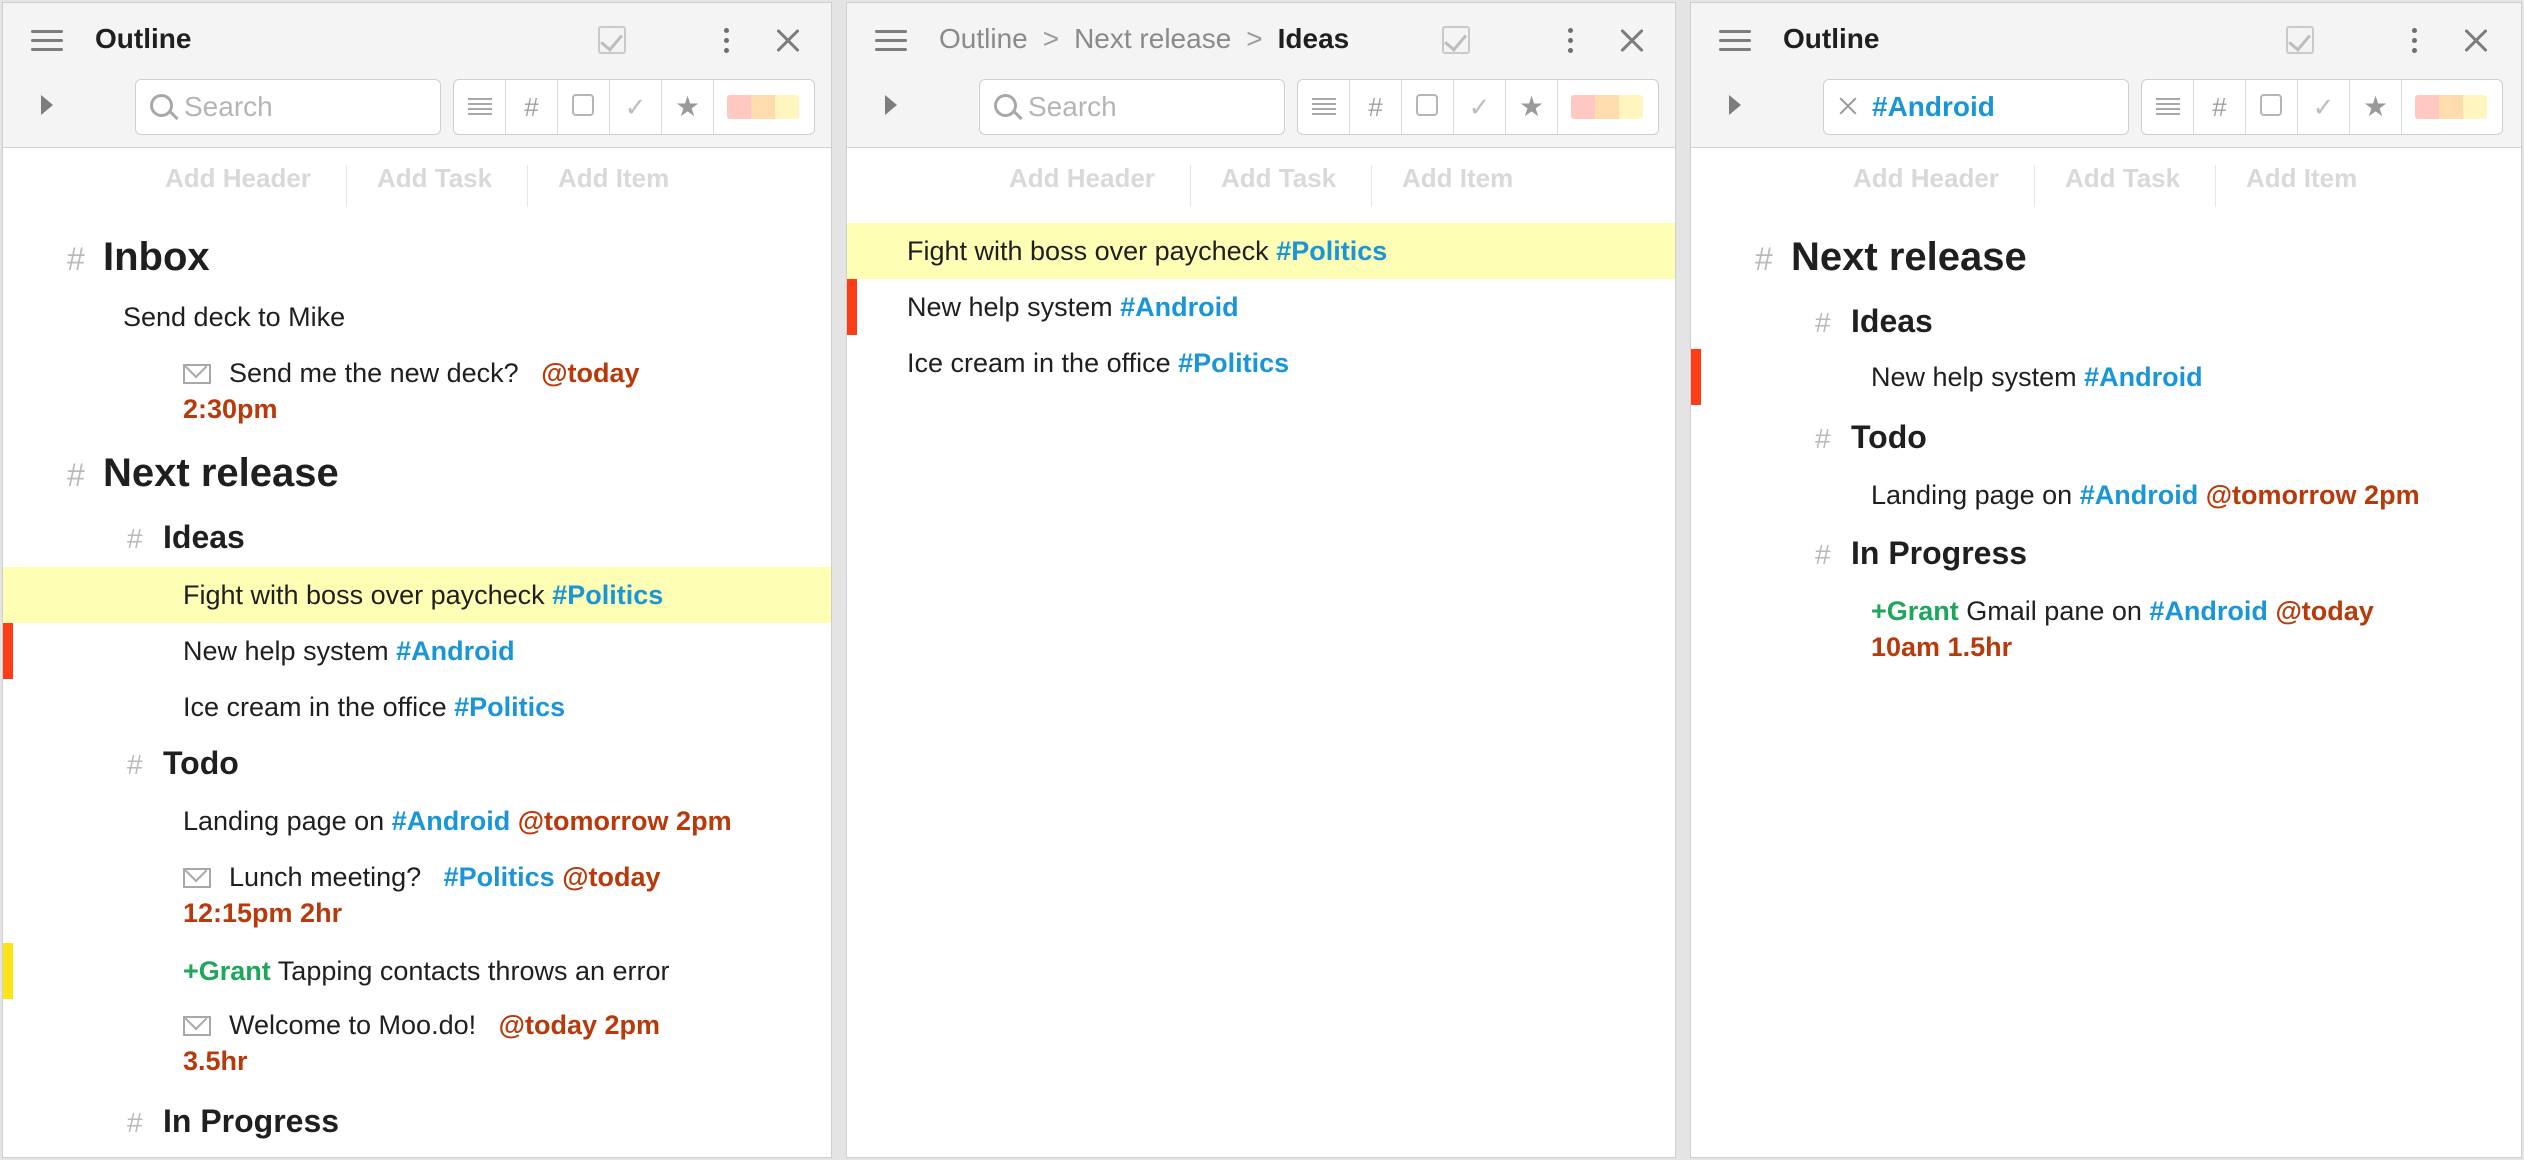  Describe the element at coordinates (215, 1061) in the screenshot. I see `date-badge: 3.5hr` at that location.